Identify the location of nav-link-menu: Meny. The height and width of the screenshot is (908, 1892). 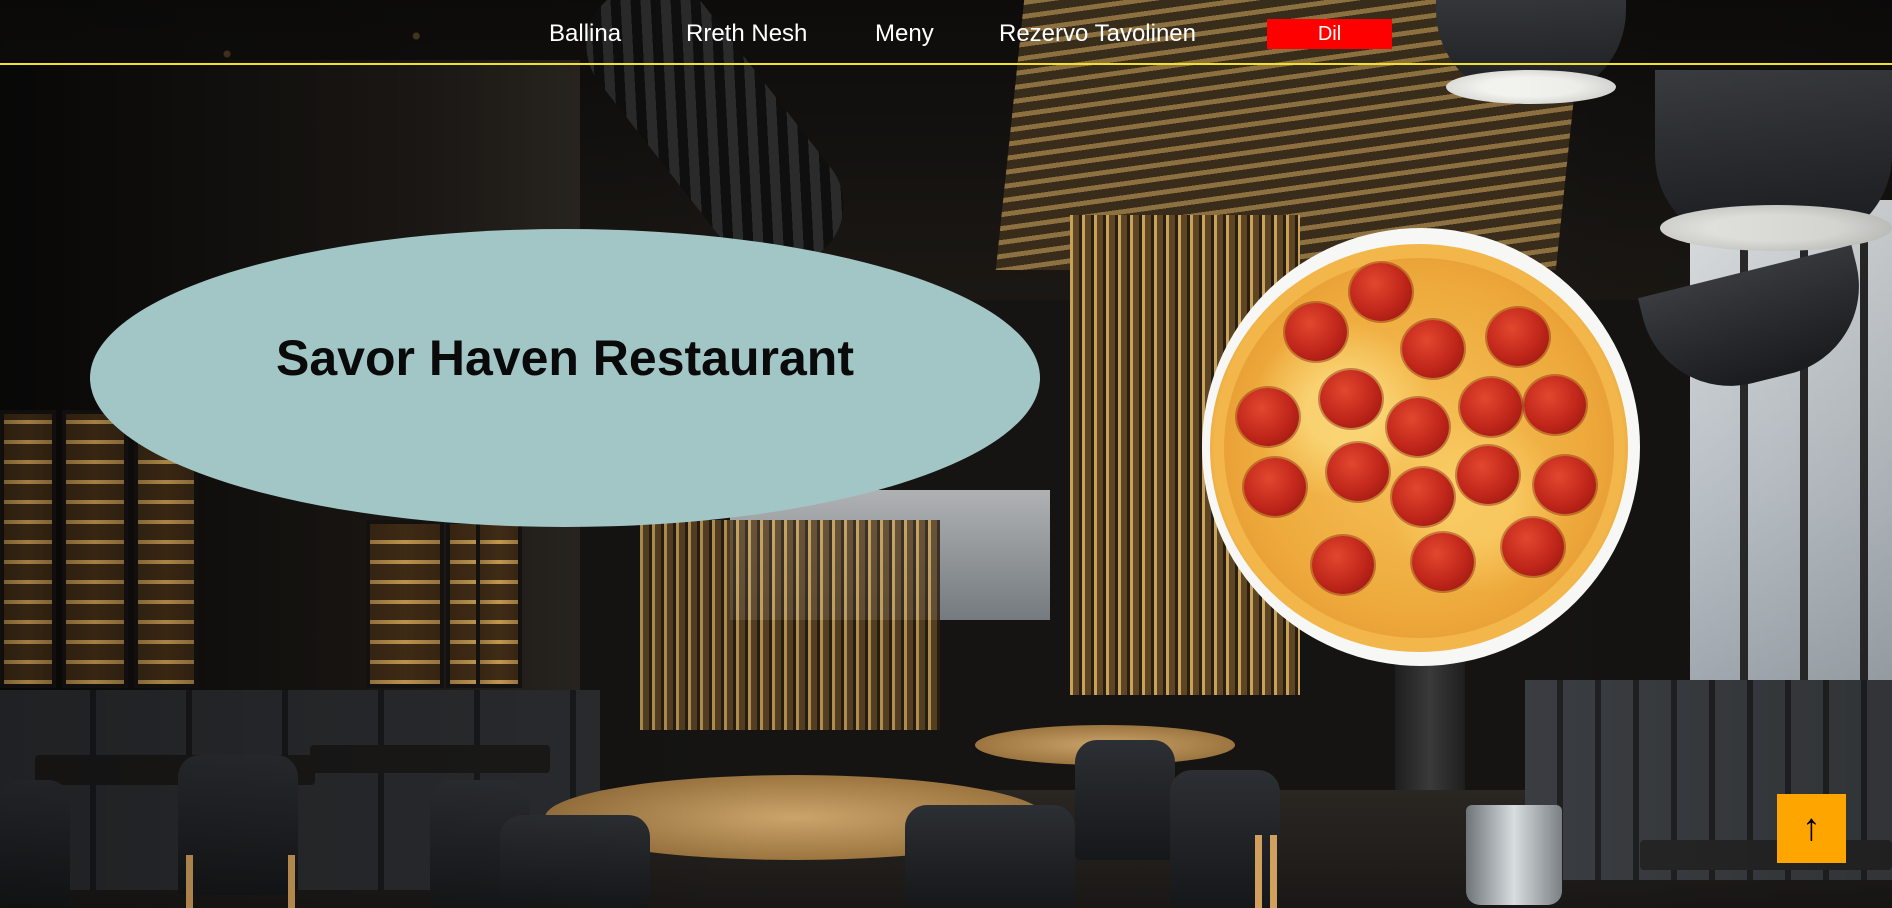
(904, 34).